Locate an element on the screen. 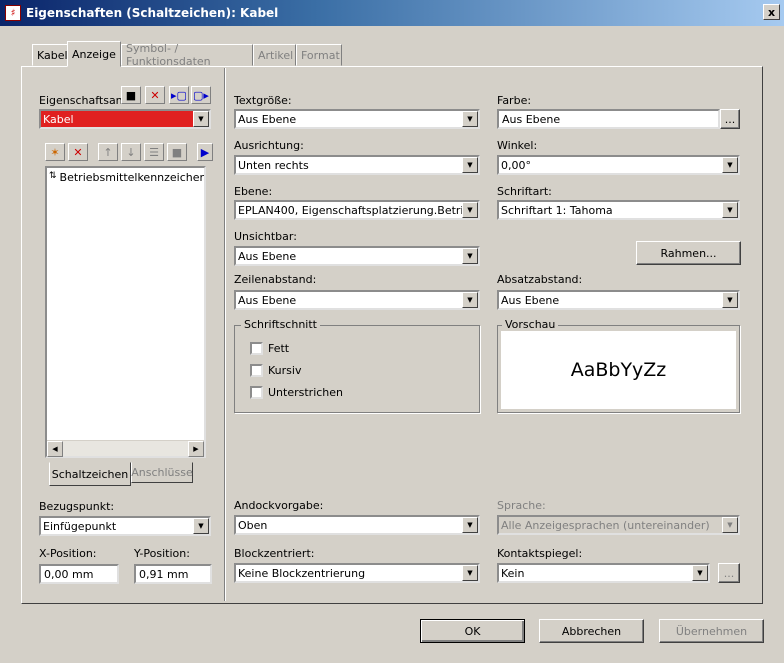  schriftart-select: Schriftart 1: Tahoma ▼ is located at coordinates (618, 210).